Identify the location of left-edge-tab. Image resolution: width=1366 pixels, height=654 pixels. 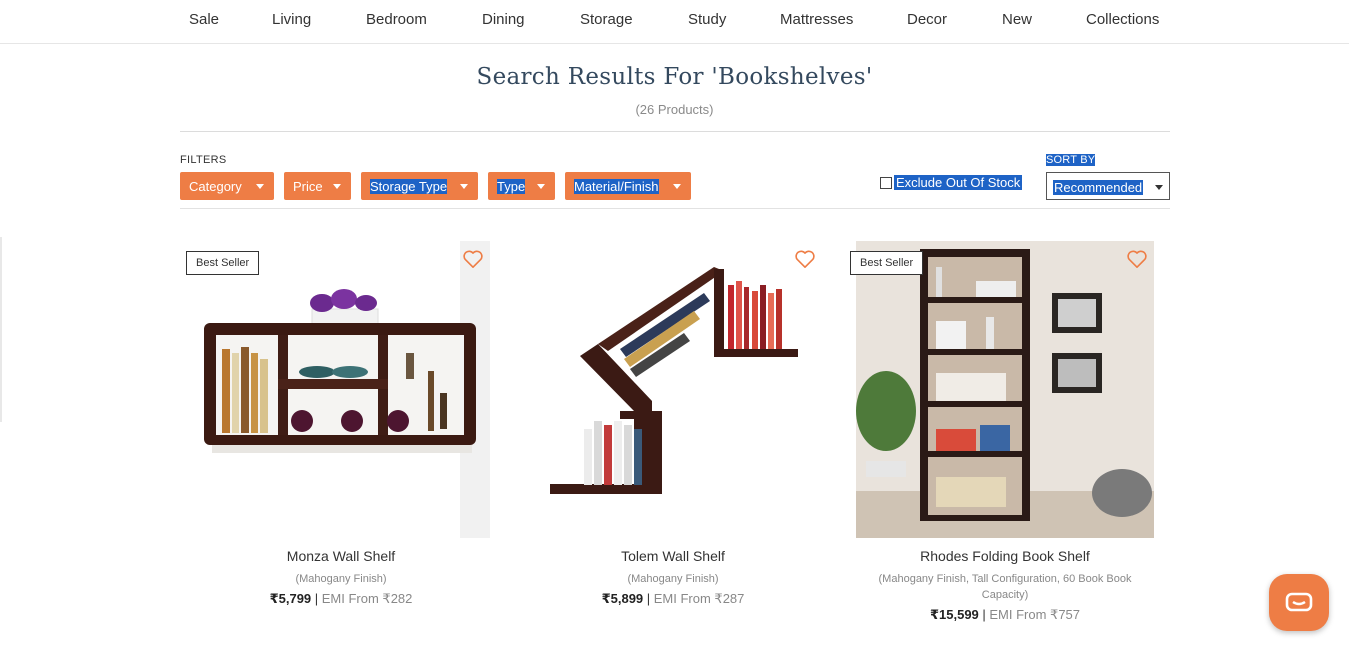
(1, 329).